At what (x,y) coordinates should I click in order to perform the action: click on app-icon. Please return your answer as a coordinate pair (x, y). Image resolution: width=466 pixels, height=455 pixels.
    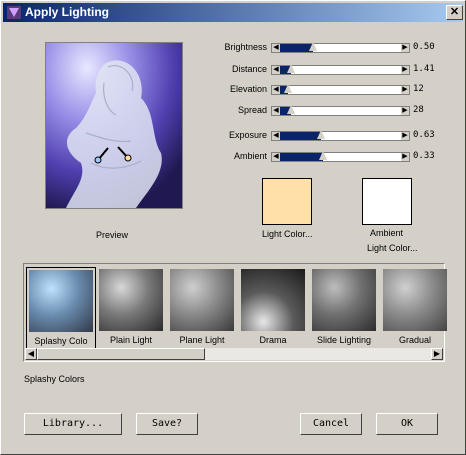
    Looking at the image, I should click on (14, 12).